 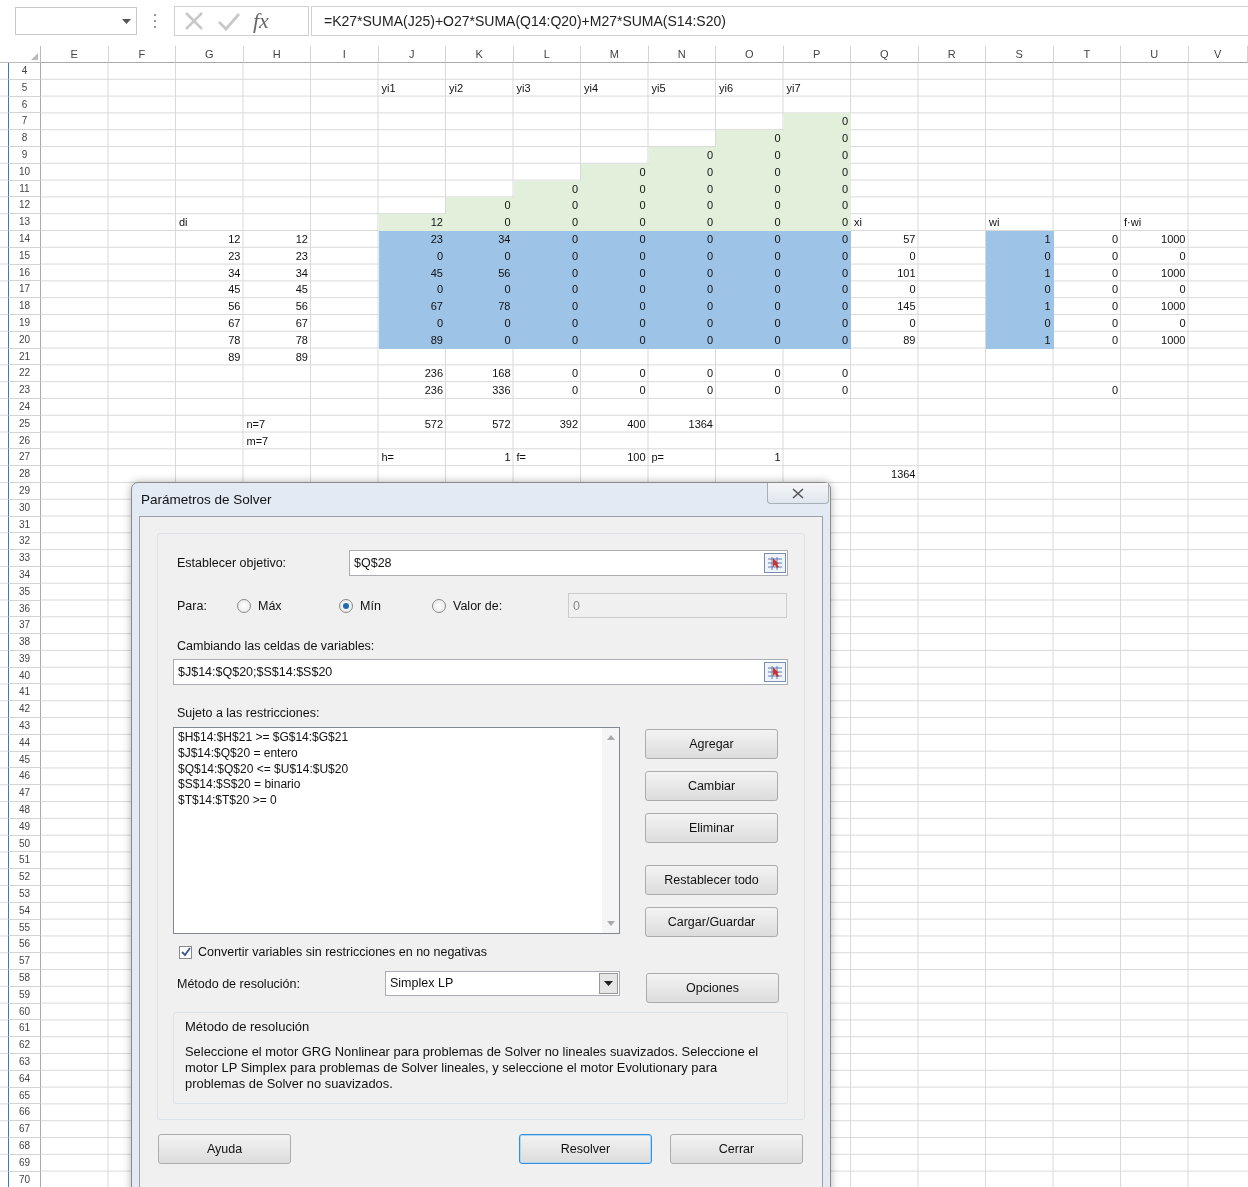 What do you see at coordinates (194, 21) in the screenshot?
I see `cancel-icon` at bounding box center [194, 21].